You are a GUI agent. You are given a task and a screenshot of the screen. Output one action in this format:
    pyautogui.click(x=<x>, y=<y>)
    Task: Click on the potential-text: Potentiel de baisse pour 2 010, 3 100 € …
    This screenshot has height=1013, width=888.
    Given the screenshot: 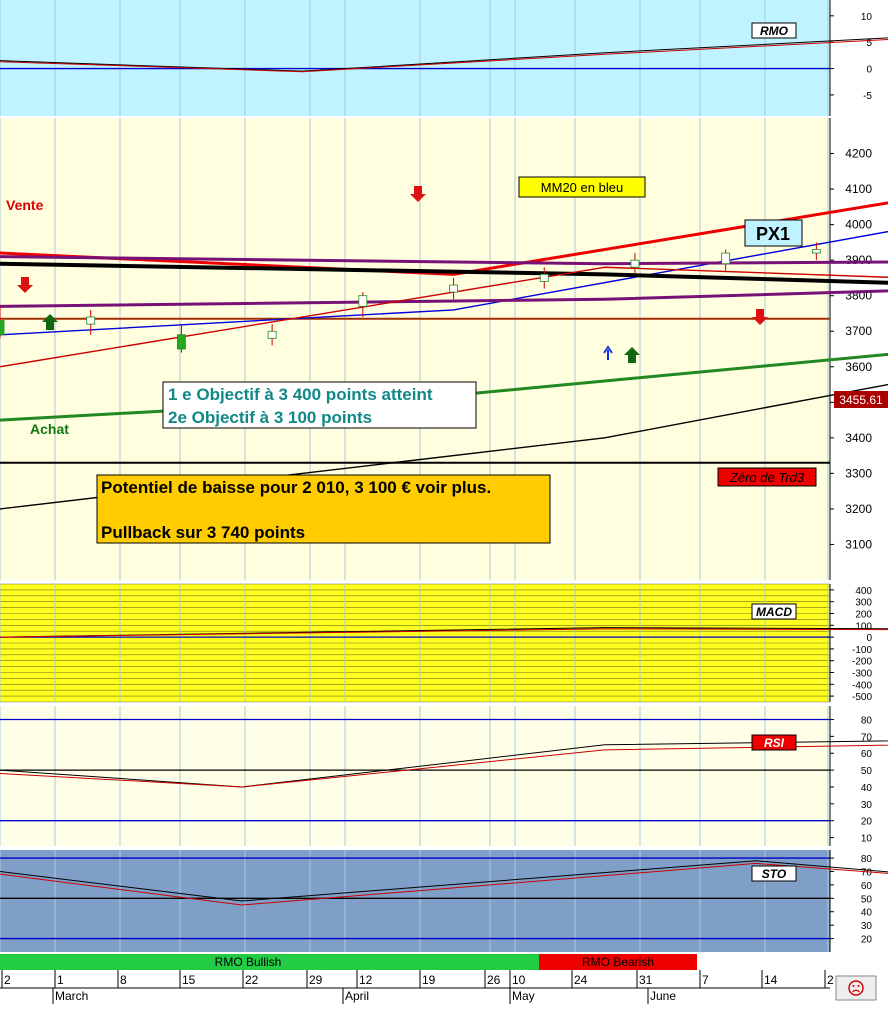 What is the action you would take?
    pyautogui.click(x=296, y=487)
    